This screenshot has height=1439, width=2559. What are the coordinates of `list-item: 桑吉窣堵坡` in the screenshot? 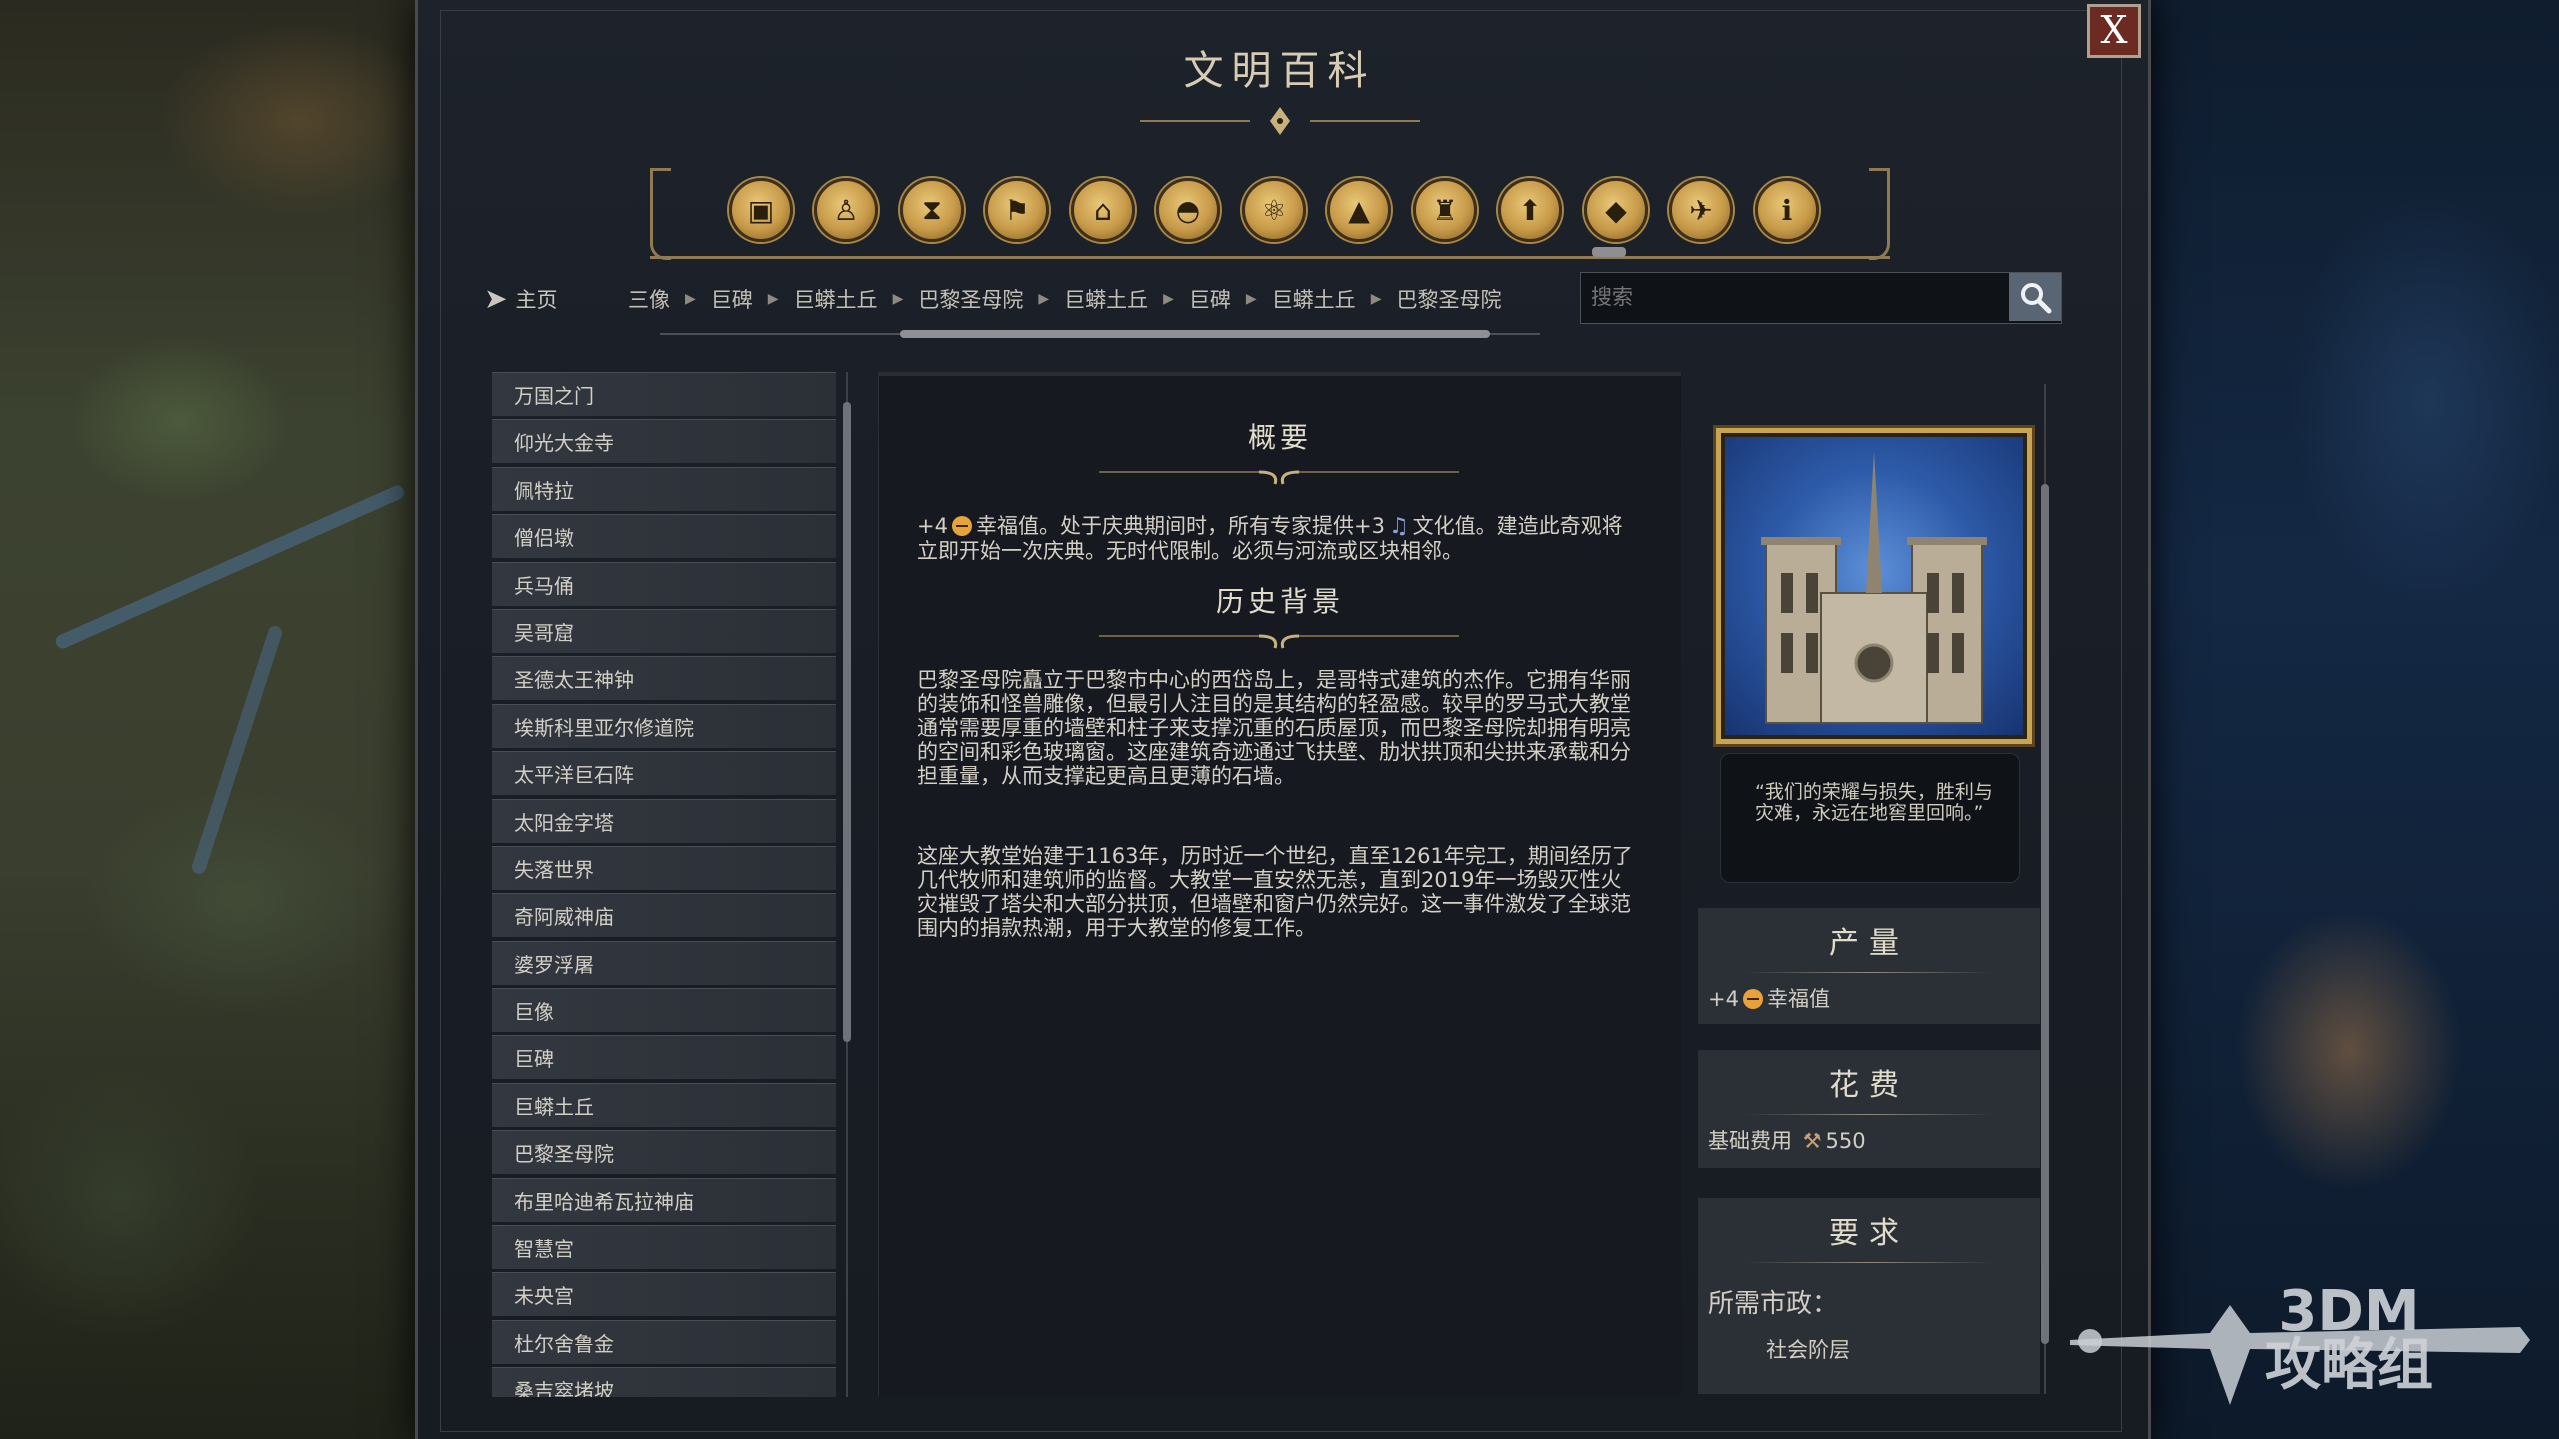 It's located at (664, 1382).